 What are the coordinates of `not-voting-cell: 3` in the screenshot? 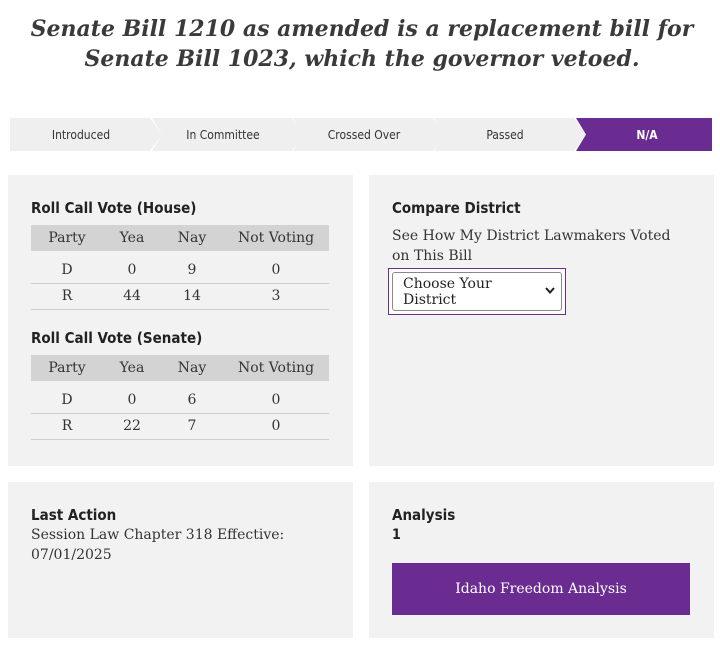 It's located at (276, 296).